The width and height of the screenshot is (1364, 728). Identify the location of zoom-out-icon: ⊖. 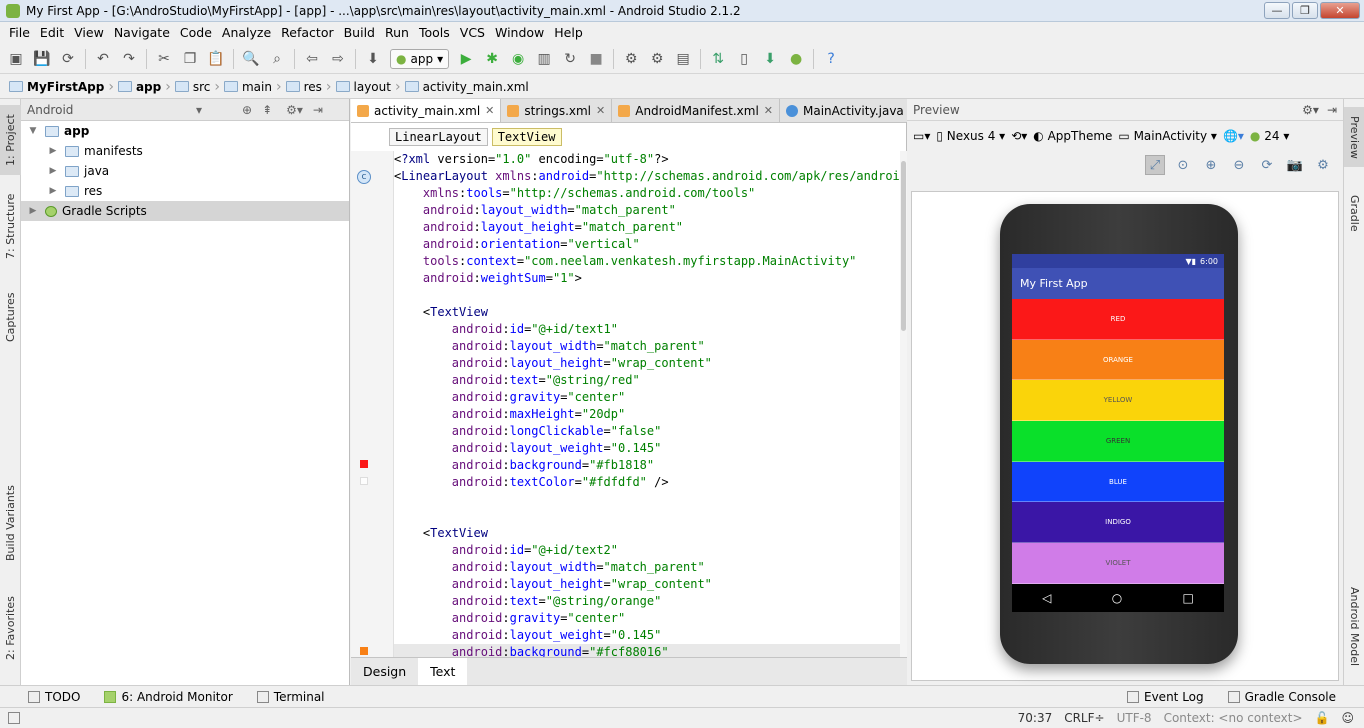
(1239, 165).